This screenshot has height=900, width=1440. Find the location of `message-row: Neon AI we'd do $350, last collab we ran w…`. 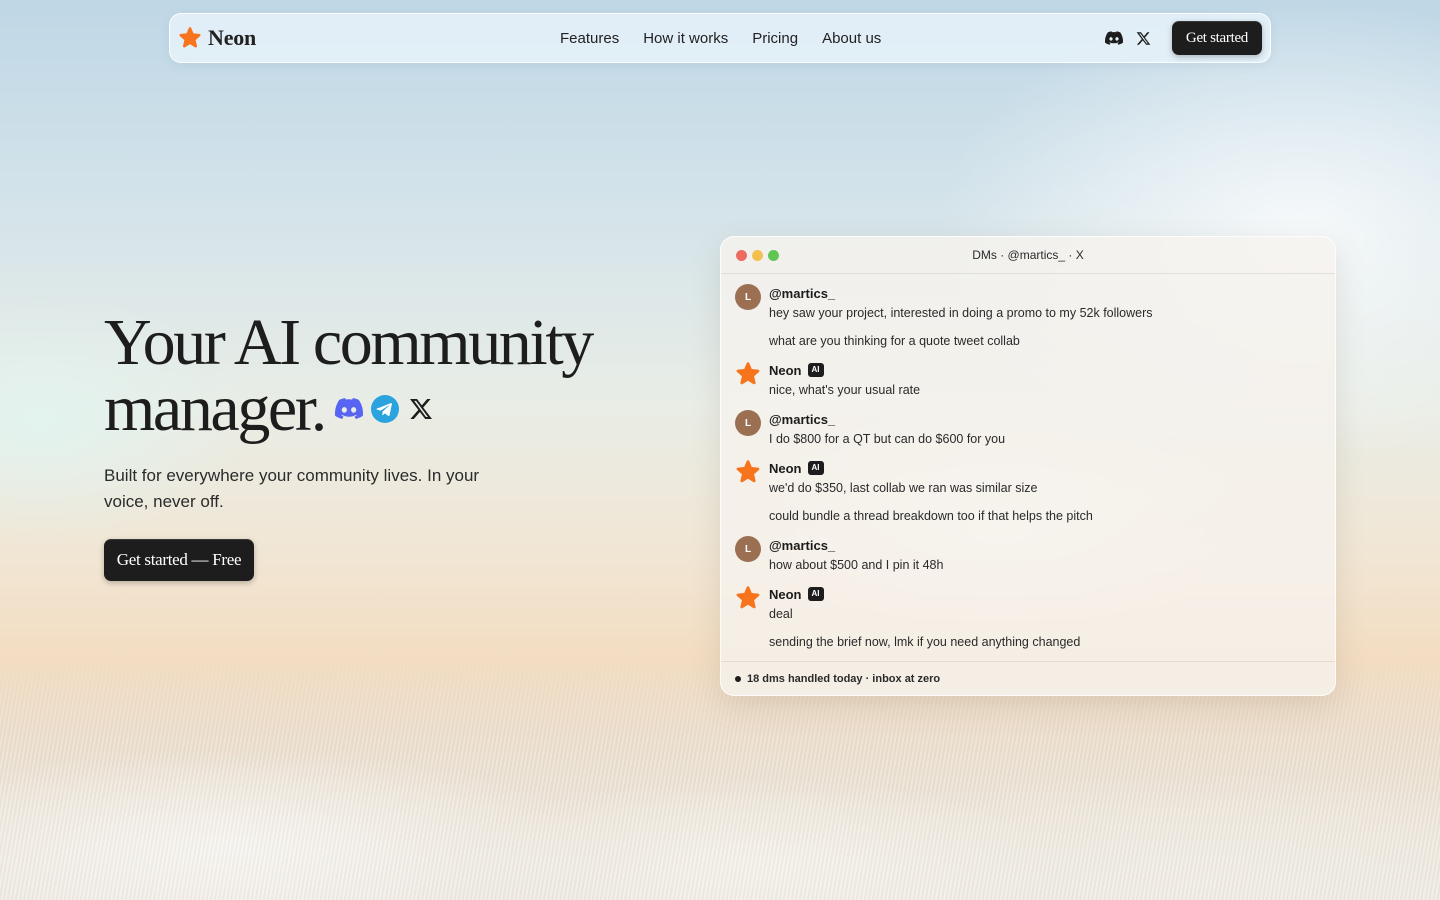

message-row: Neon AI we'd do $350, last collab we ran w… is located at coordinates (1035, 491).